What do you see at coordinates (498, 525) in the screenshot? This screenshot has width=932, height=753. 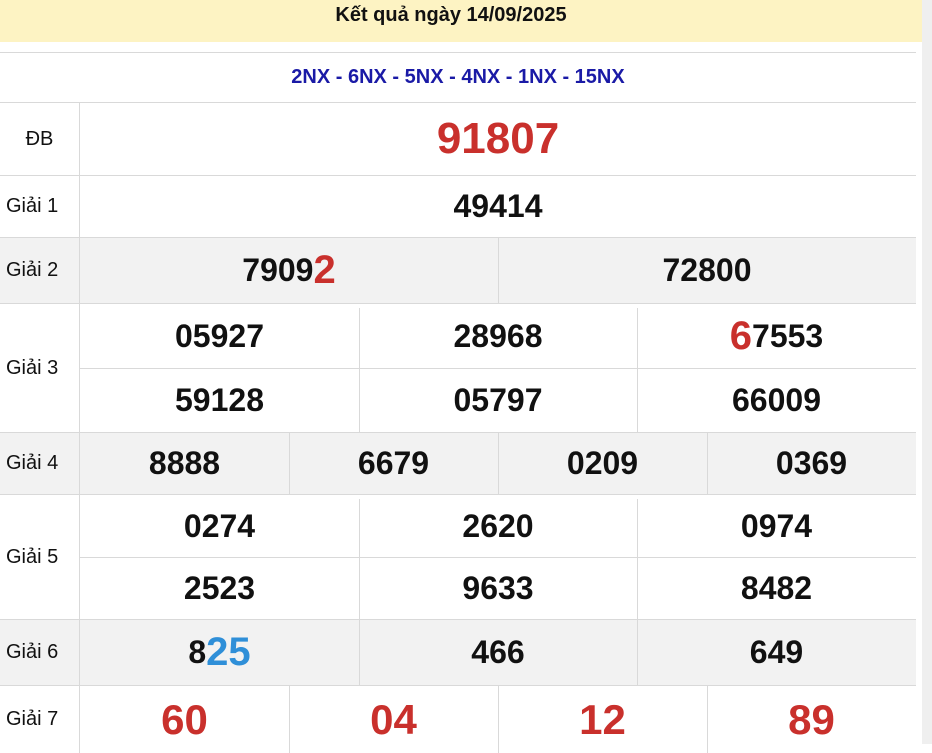 I see `prize-g5-2: 2620` at bounding box center [498, 525].